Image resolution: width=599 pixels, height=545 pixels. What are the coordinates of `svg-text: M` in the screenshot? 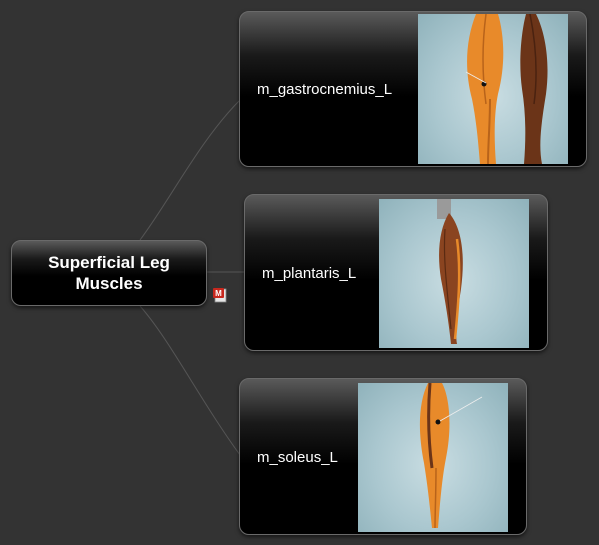 It's located at (218, 293).